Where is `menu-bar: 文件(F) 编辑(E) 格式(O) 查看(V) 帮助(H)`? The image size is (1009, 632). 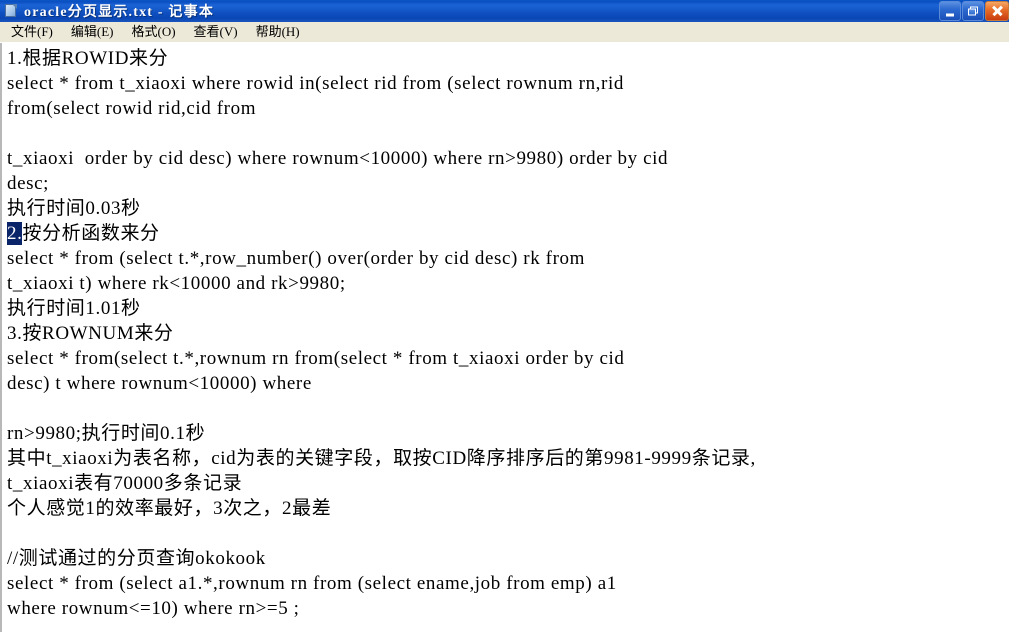 menu-bar: 文件(F) 编辑(E) 格式(O) 查看(V) 帮助(H) is located at coordinates (504, 32).